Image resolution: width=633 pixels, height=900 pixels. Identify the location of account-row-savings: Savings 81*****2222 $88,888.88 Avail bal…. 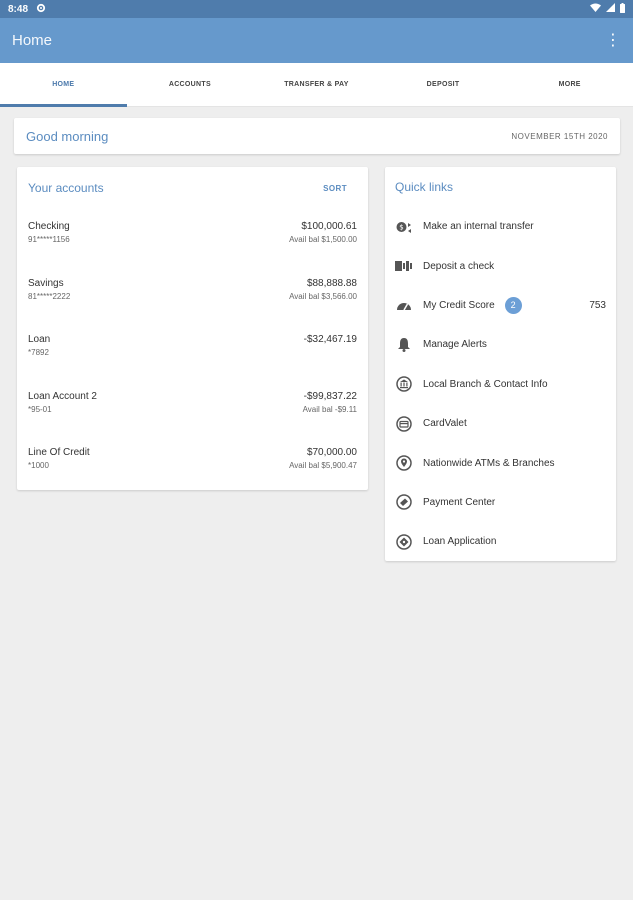
(192, 294).